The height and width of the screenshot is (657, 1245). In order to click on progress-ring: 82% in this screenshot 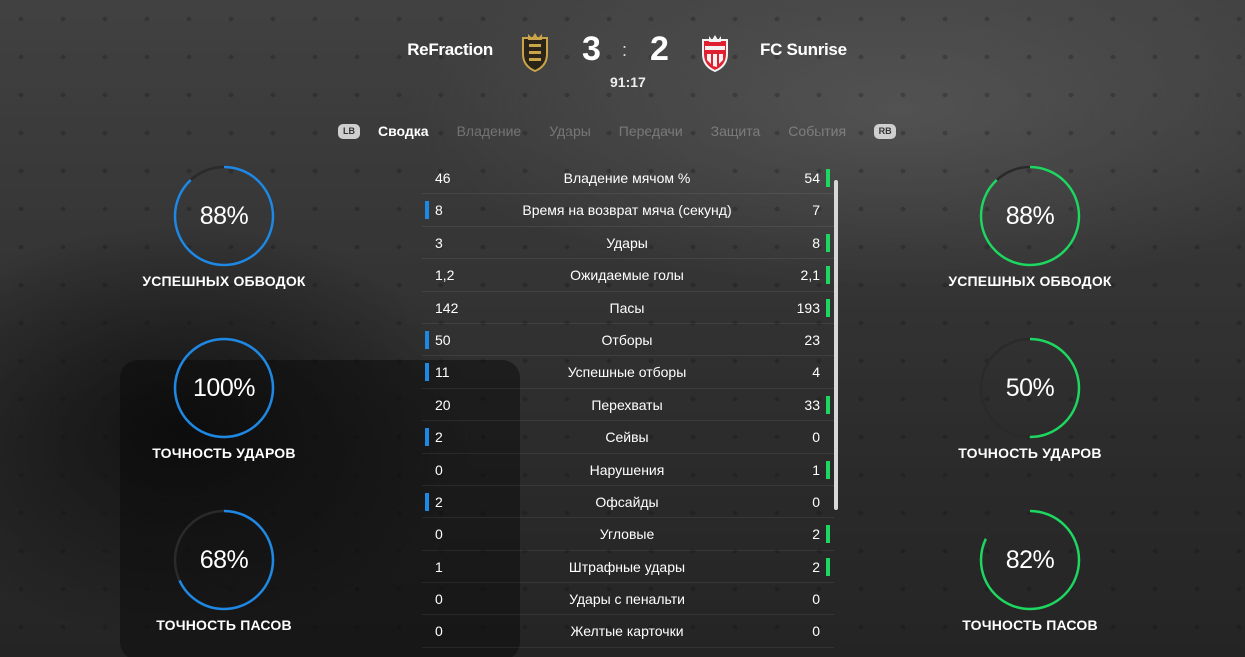, I will do `click(1030, 560)`.